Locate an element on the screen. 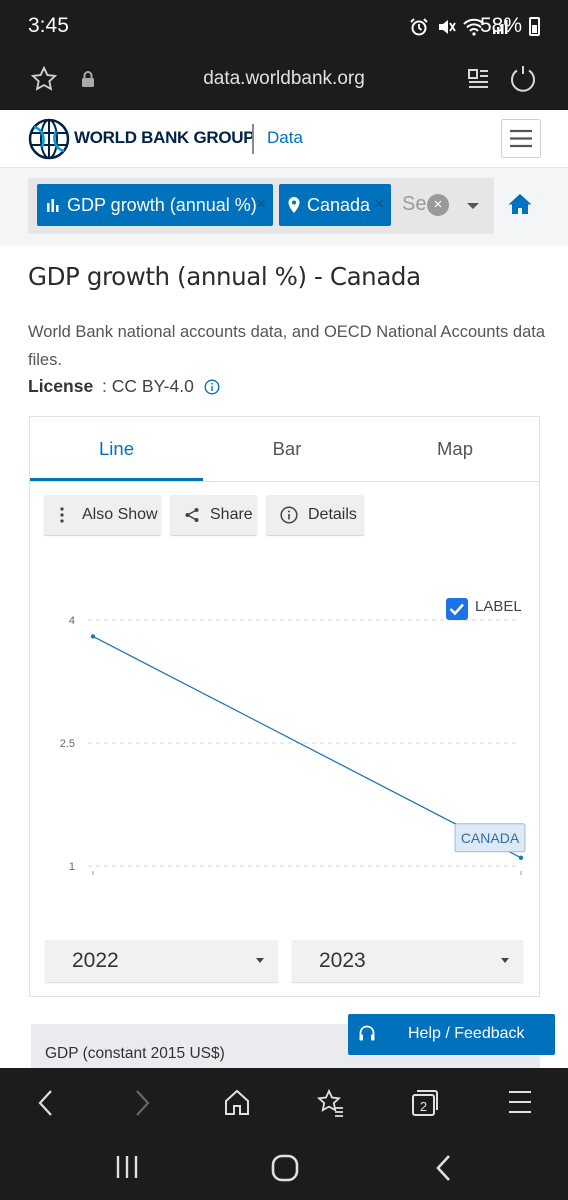  reader-mode-icon is located at coordinates (478, 80).